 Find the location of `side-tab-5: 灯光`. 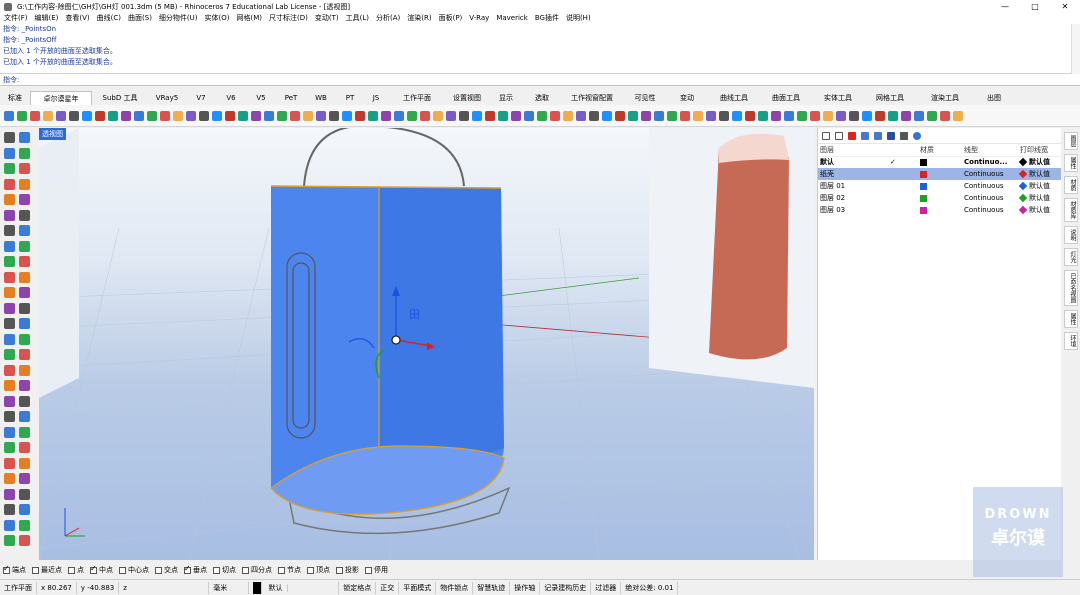

side-tab-5: 灯光 is located at coordinates (1071, 257).